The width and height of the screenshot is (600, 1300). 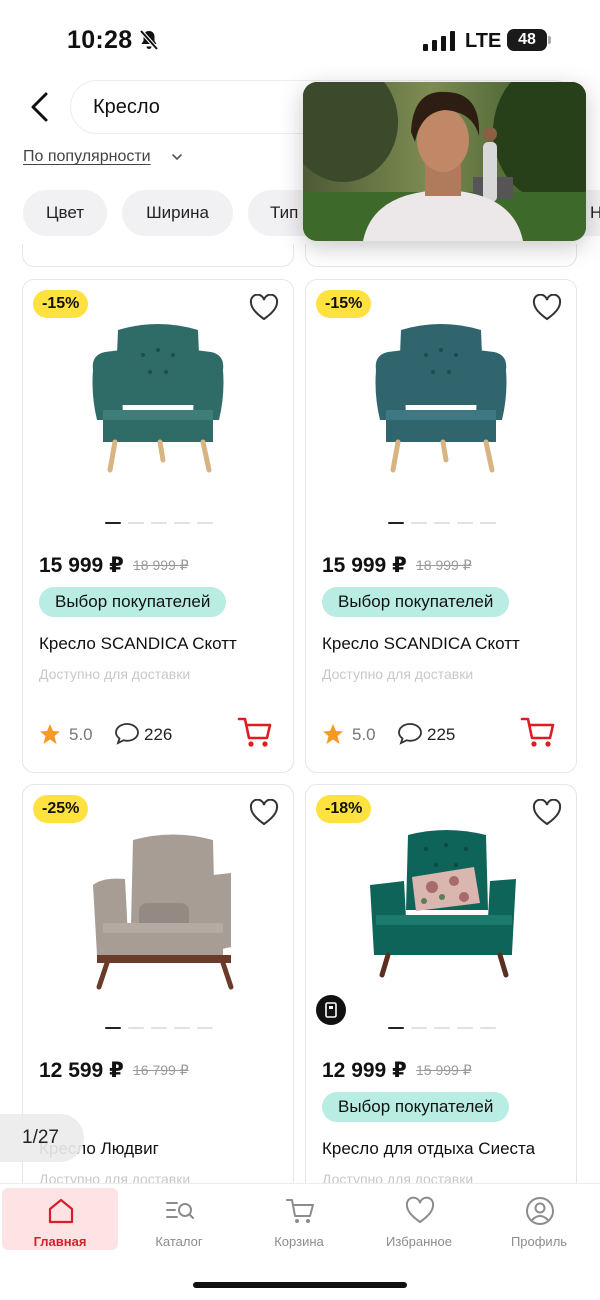 What do you see at coordinates (540, 1211) in the screenshot?
I see `profile-icon` at bounding box center [540, 1211].